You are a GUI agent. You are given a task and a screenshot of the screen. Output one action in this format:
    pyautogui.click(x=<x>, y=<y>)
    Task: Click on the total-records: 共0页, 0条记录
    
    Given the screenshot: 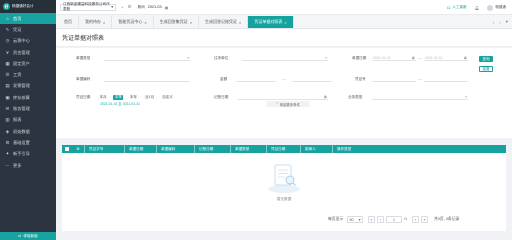 What is the action you would take?
    pyautogui.click(x=447, y=219)
    